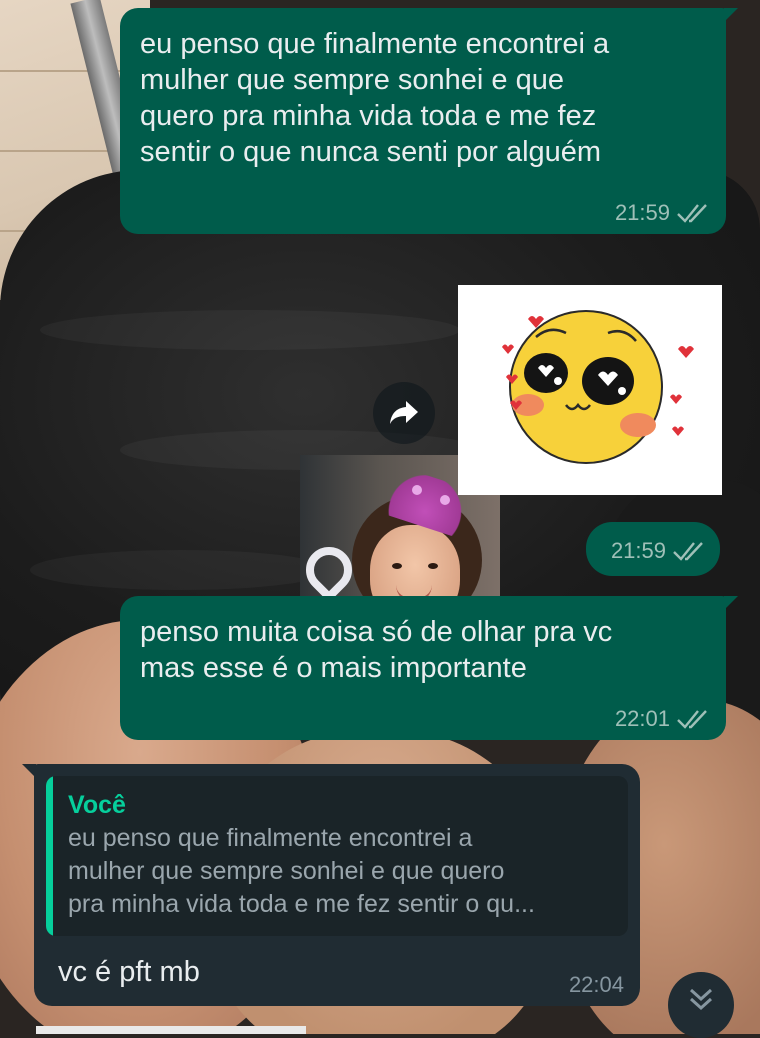 The image size is (760, 1038). I want to click on quote-accent-bar, so click(49, 856).